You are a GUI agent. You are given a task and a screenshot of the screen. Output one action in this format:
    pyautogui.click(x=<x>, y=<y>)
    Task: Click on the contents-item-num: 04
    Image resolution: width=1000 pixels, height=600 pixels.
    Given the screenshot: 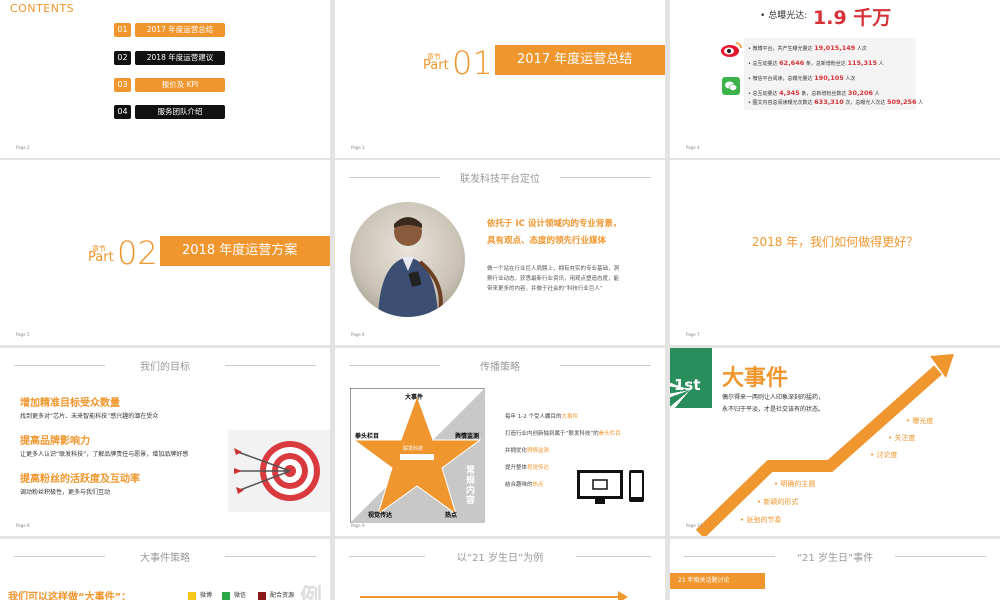 What is the action you would take?
    pyautogui.click(x=122, y=112)
    